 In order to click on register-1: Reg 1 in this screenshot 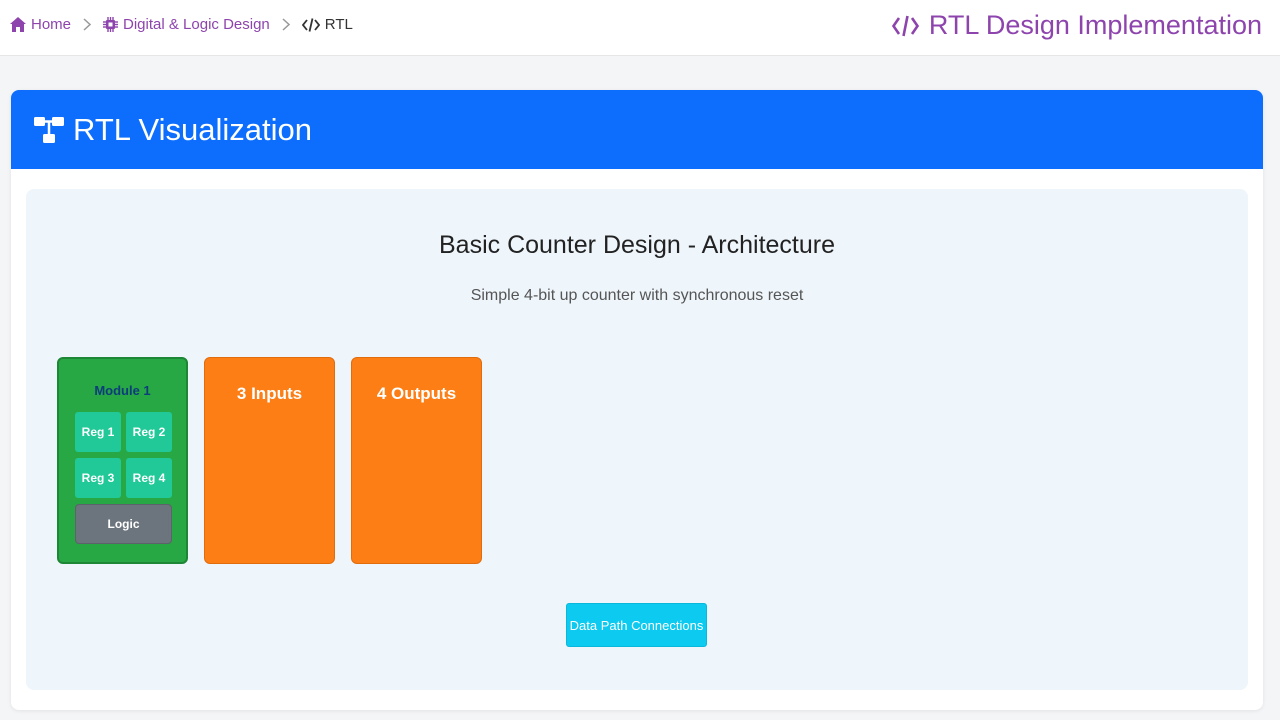, I will do `click(98, 432)`.